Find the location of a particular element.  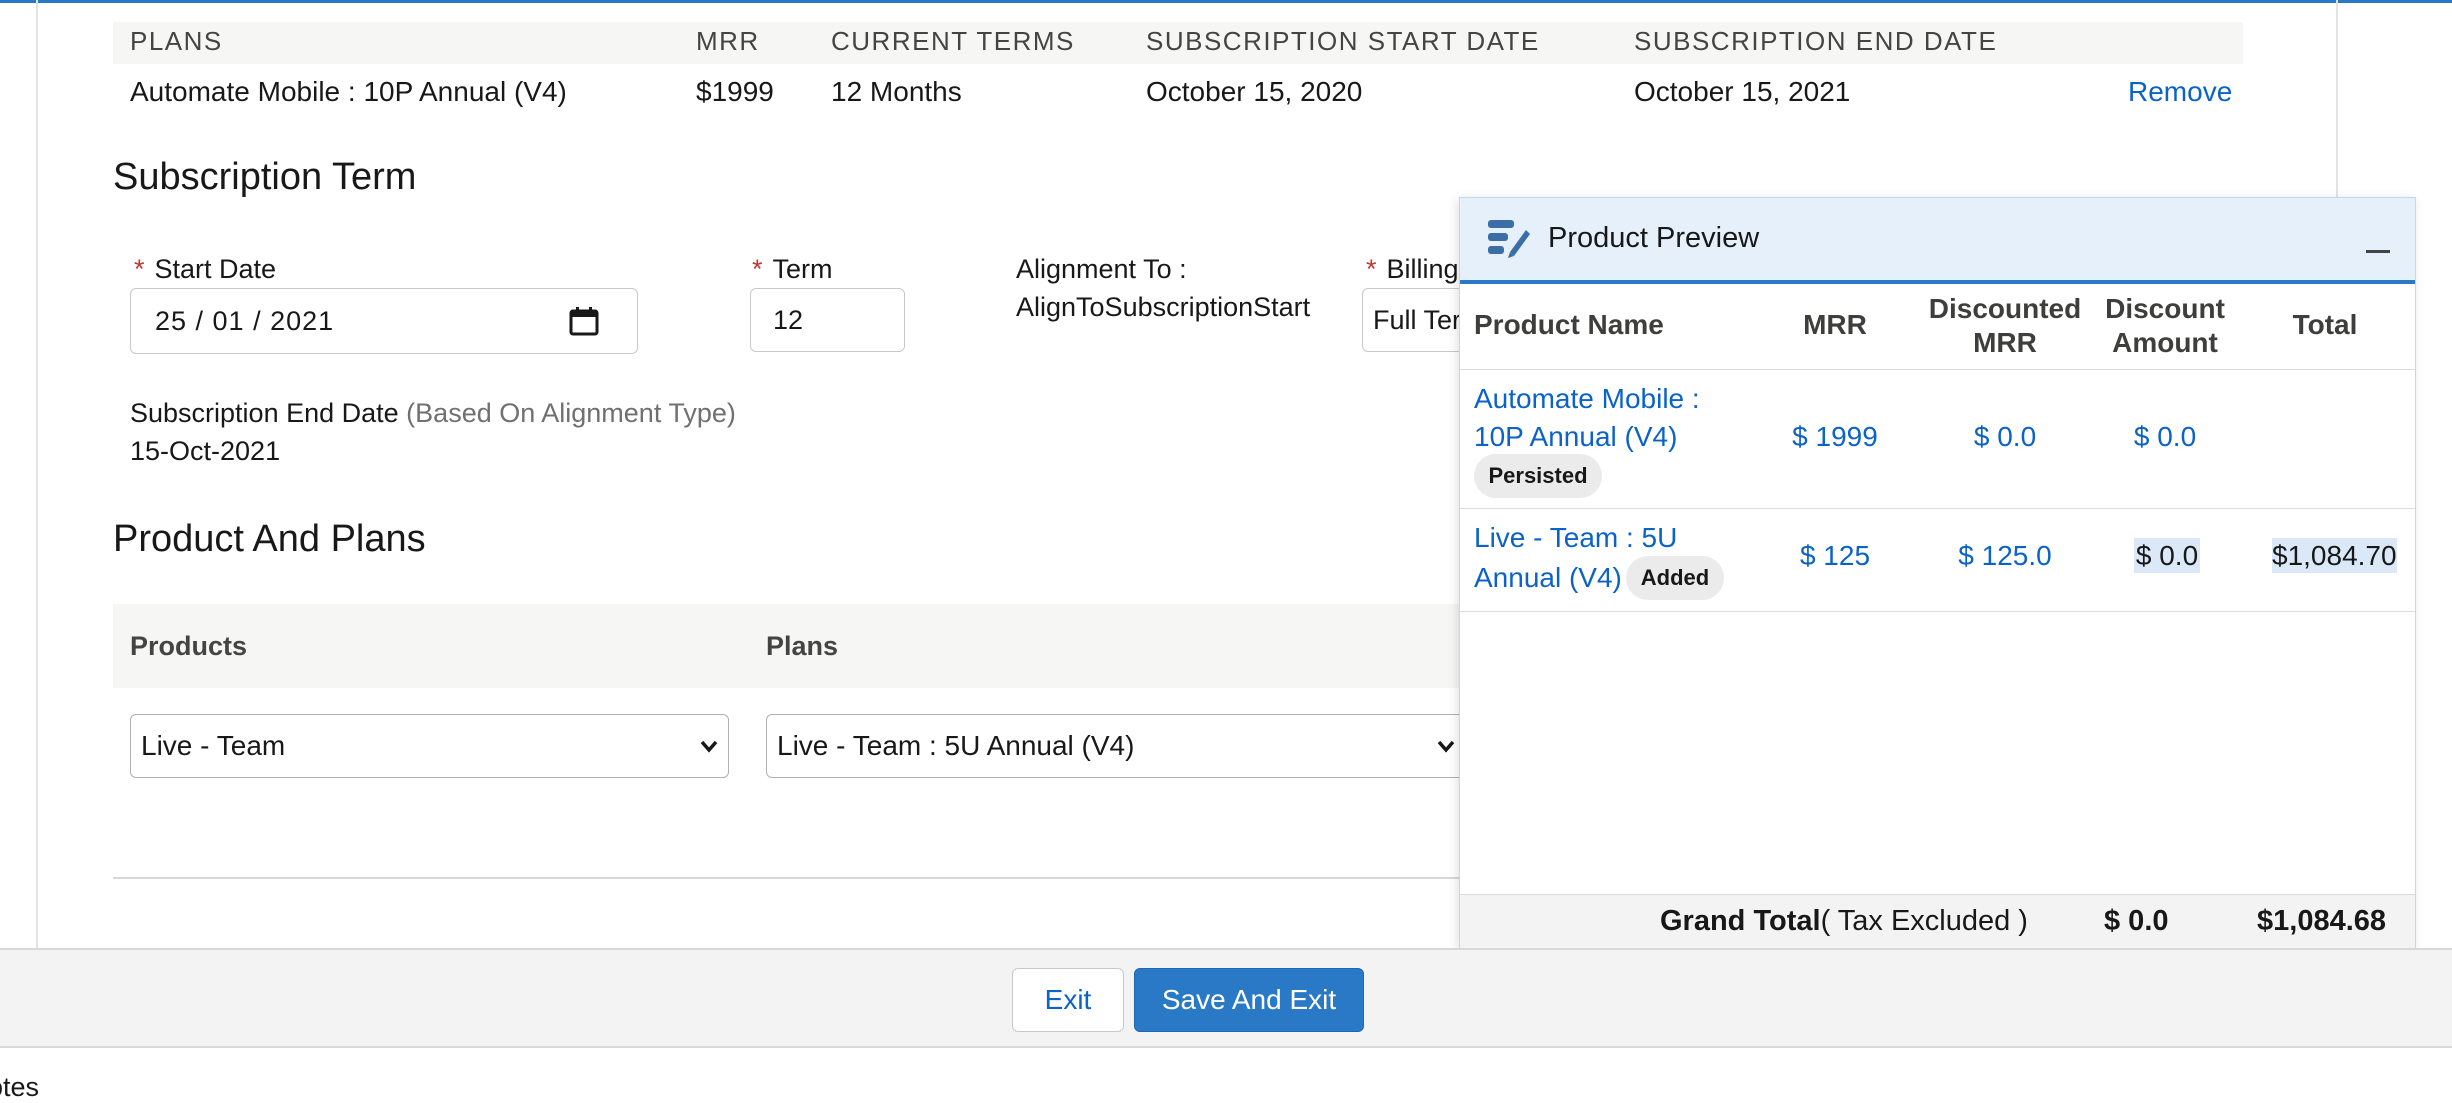

mrr-column-header: MRR is located at coordinates (728, 41).